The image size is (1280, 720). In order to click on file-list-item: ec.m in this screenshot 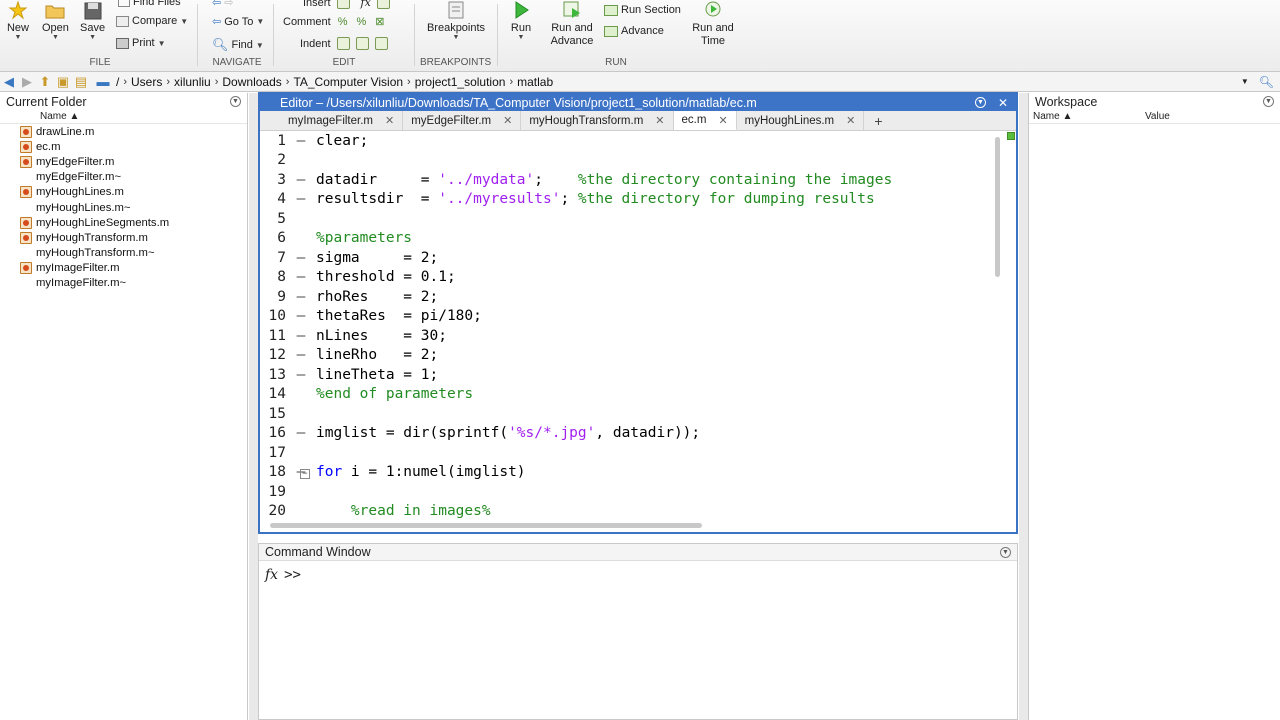, I will do `click(123, 146)`.